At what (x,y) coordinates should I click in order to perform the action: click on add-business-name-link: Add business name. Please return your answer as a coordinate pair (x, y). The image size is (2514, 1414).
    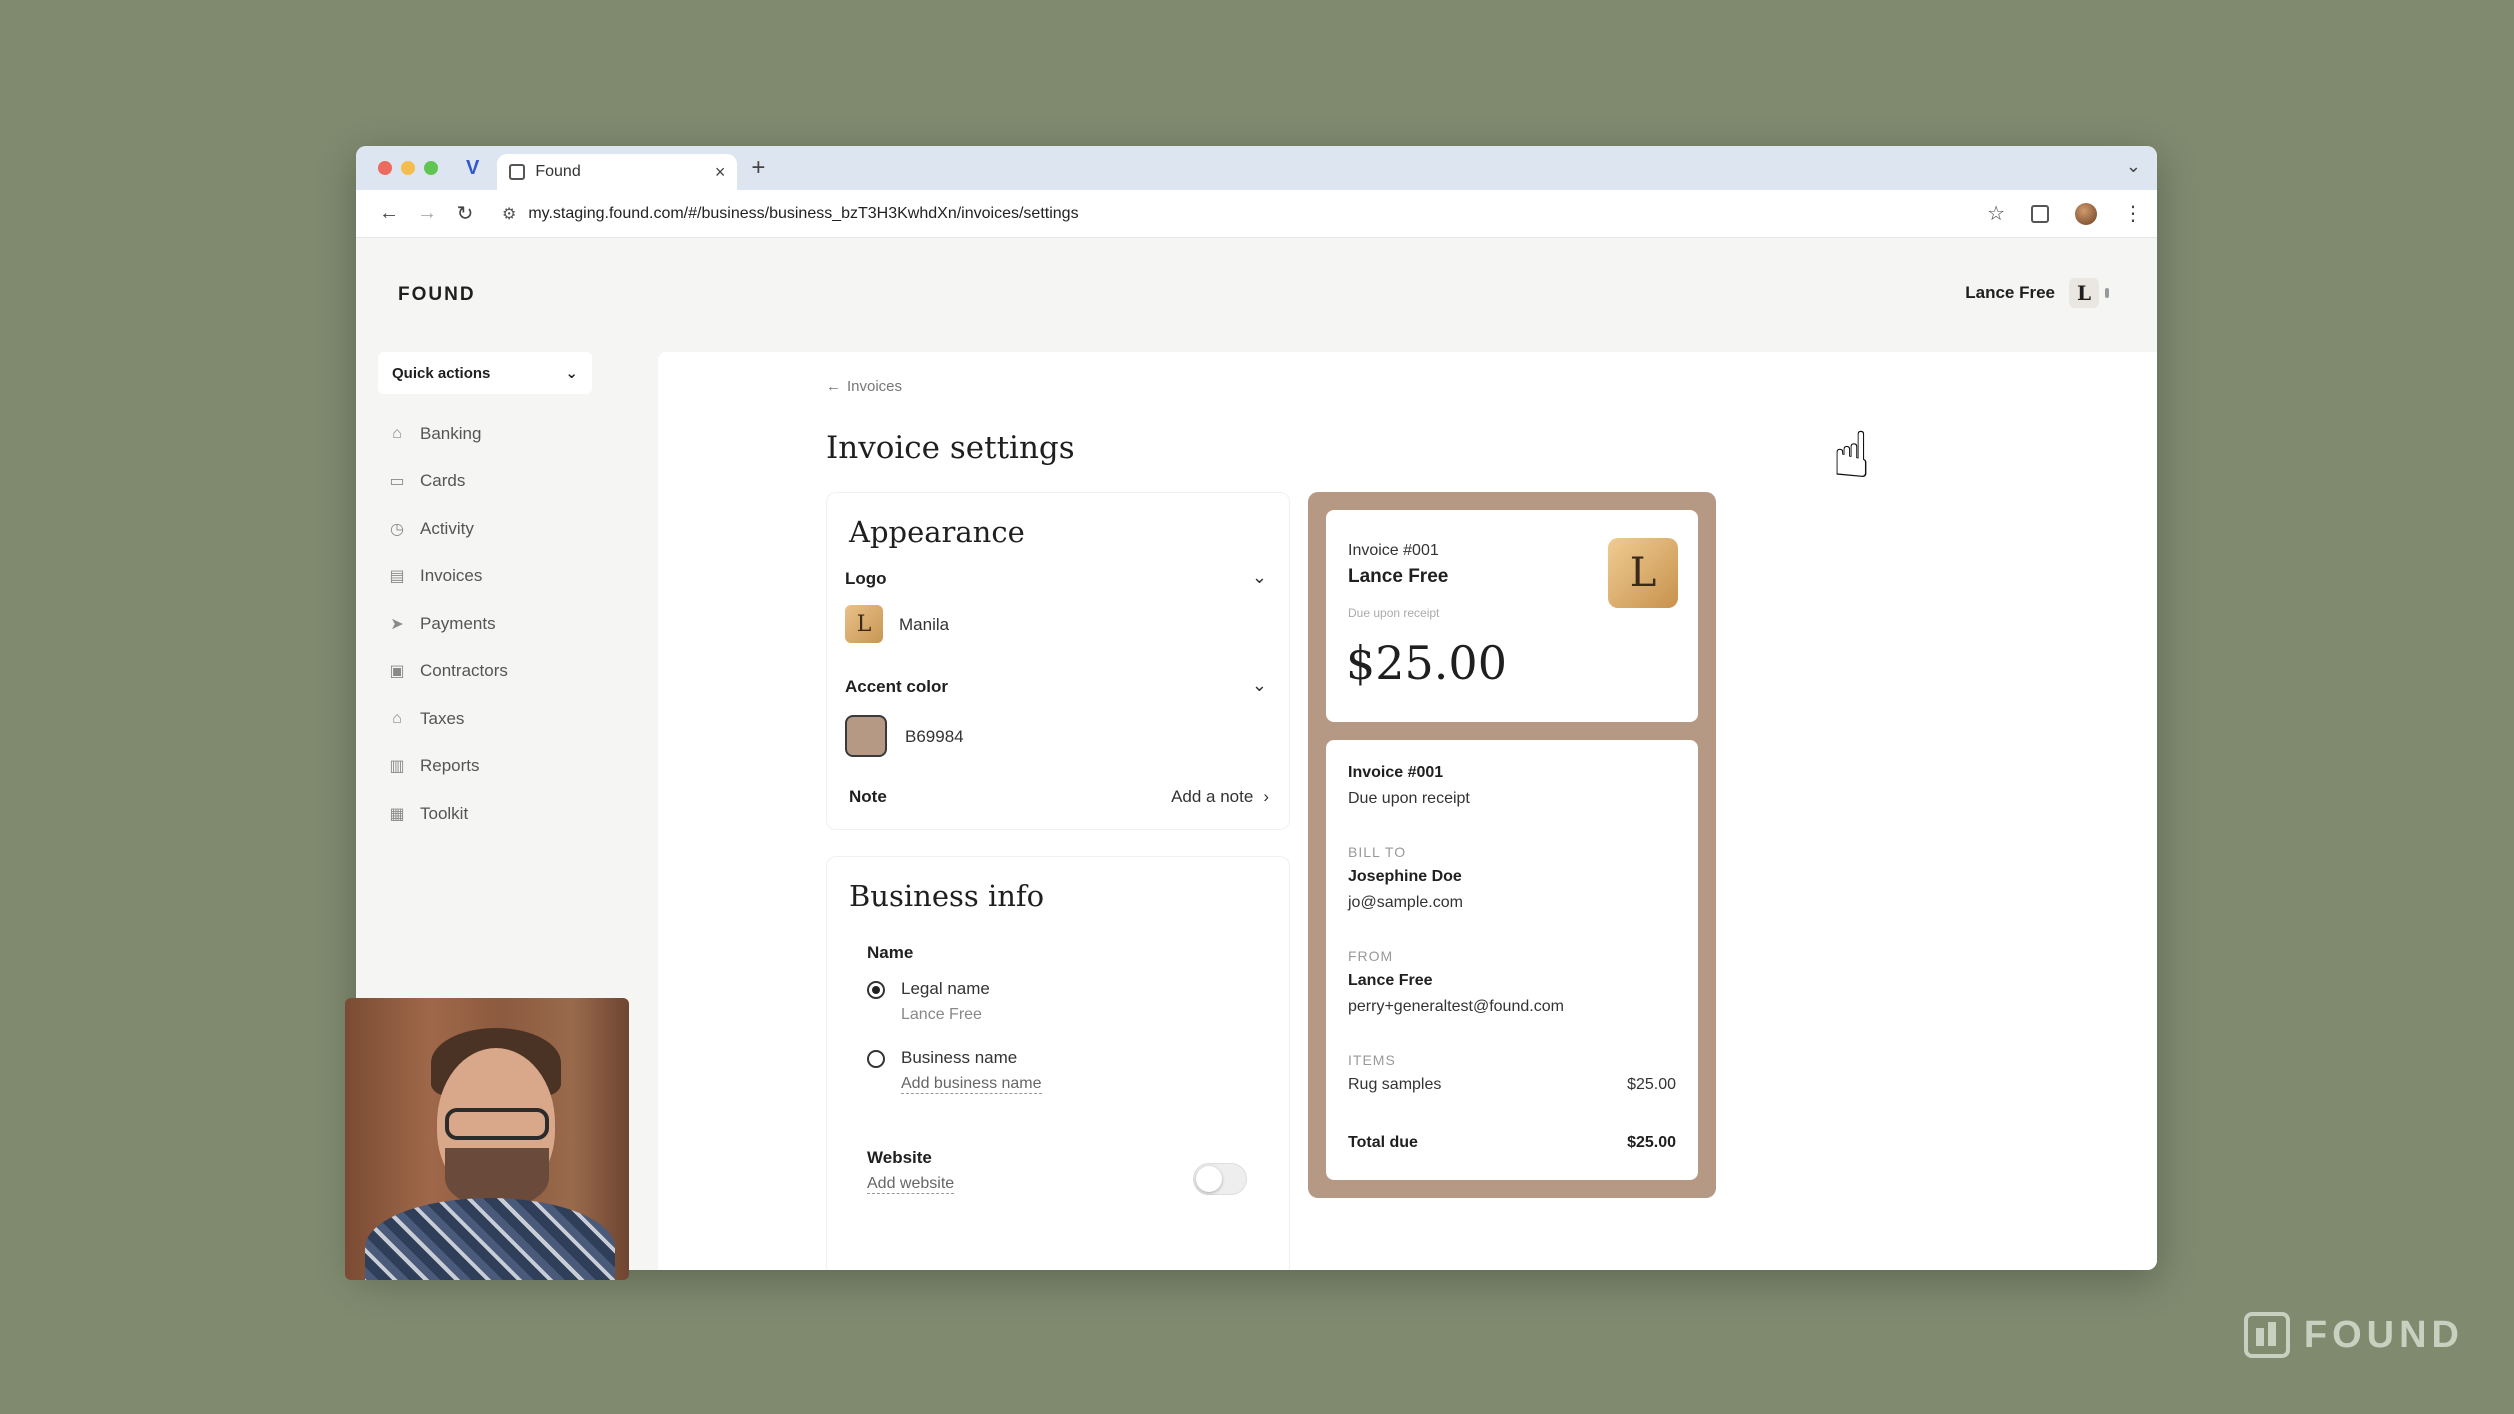
    Looking at the image, I should click on (971, 1084).